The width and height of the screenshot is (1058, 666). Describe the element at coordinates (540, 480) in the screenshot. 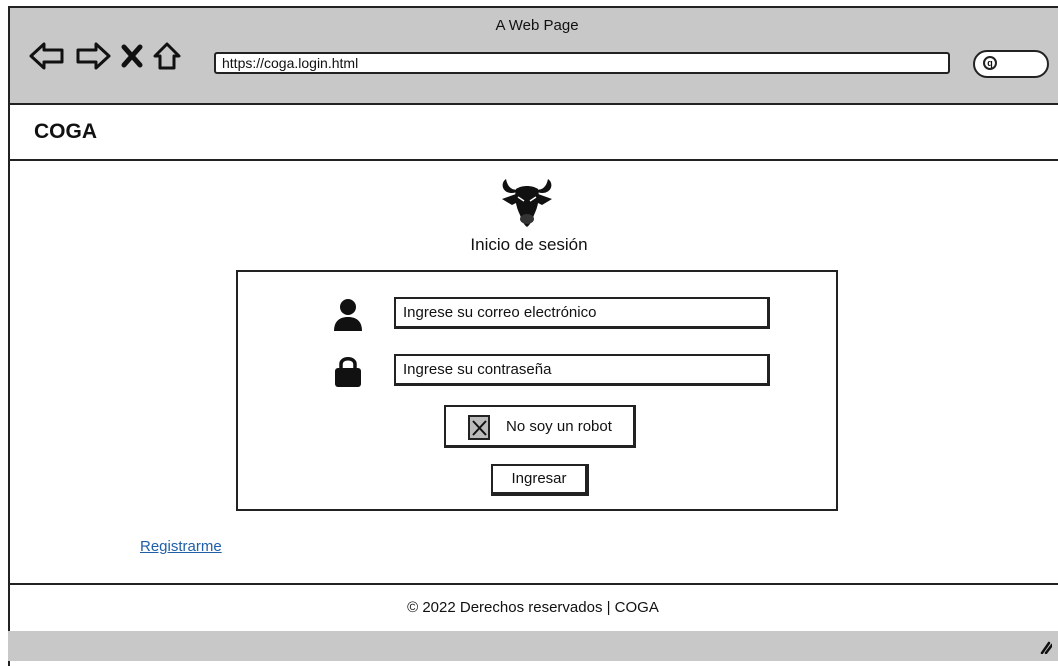

I see `login-submit-button: Ingresar` at that location.